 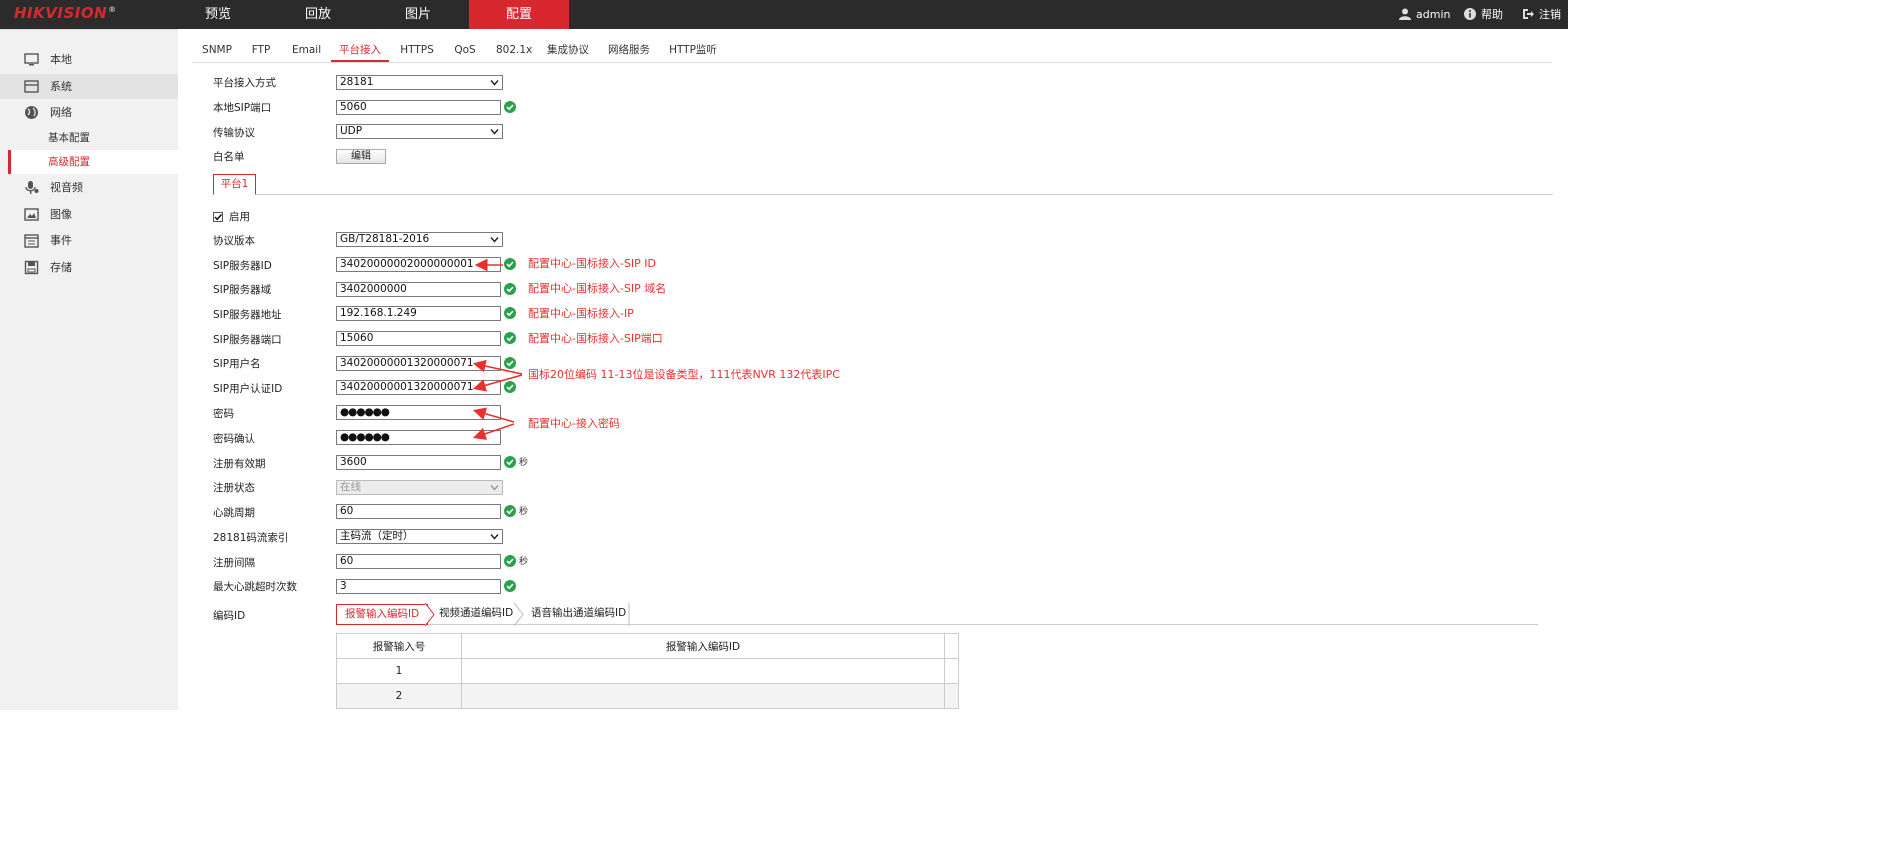 I want to click on sidebar-item-storage: 存储, so click(x=89, y=267).